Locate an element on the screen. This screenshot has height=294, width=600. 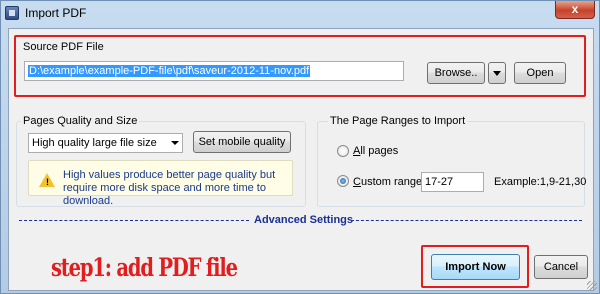
close-icon: x is located at coordinates (575, 9).